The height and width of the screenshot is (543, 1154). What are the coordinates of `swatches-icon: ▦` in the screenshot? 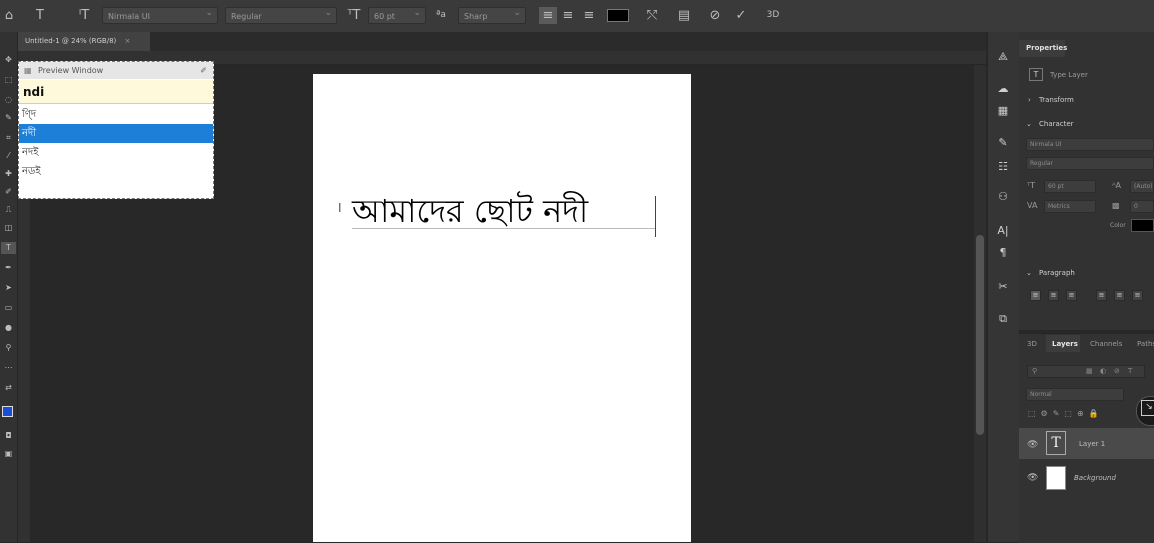 It's located at (1003, 111).